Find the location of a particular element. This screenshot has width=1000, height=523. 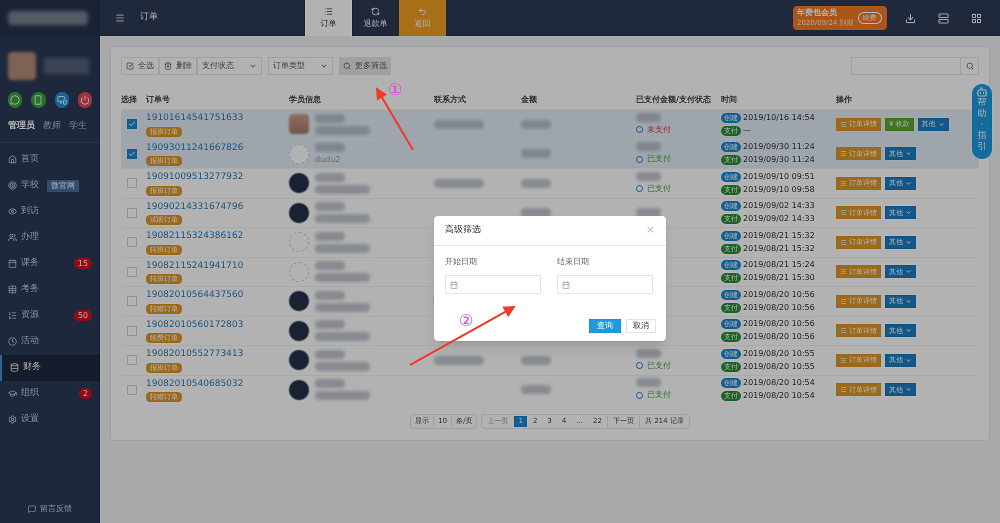

start-date-field is located at coordinates (493, 284).